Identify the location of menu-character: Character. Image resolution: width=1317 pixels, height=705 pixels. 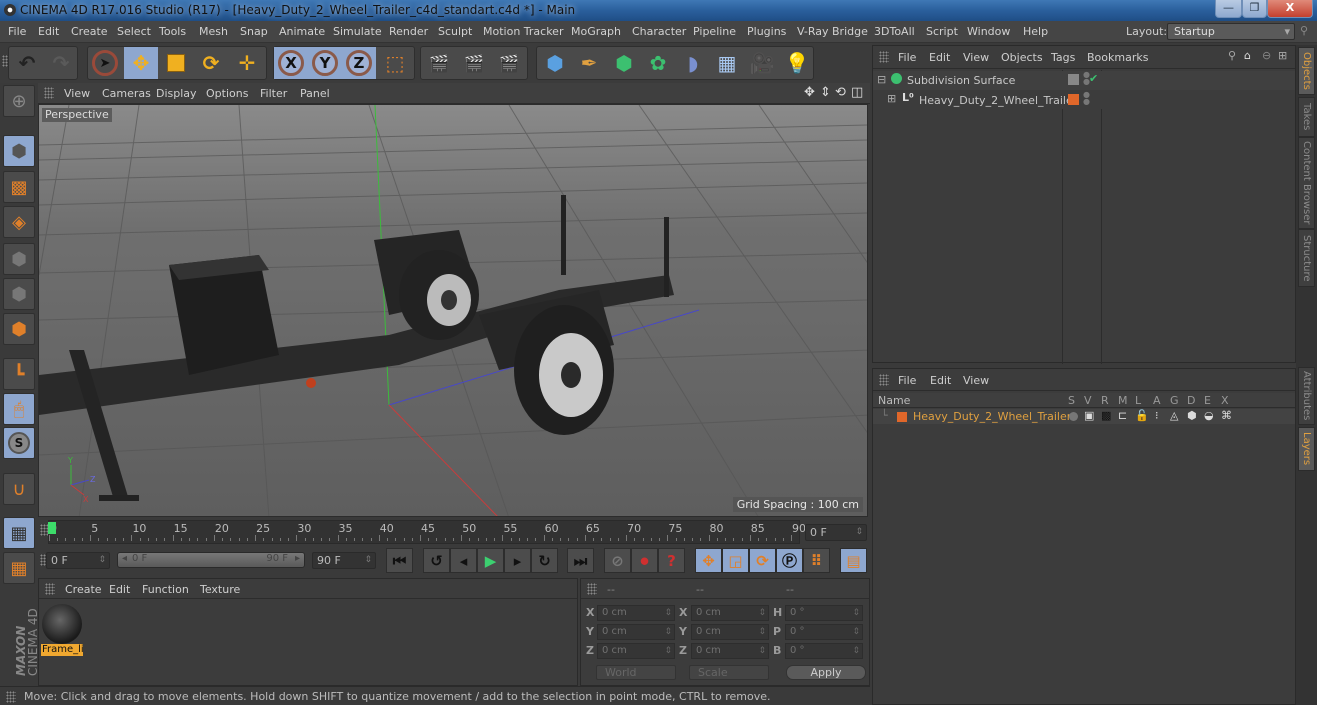
(659, 31).